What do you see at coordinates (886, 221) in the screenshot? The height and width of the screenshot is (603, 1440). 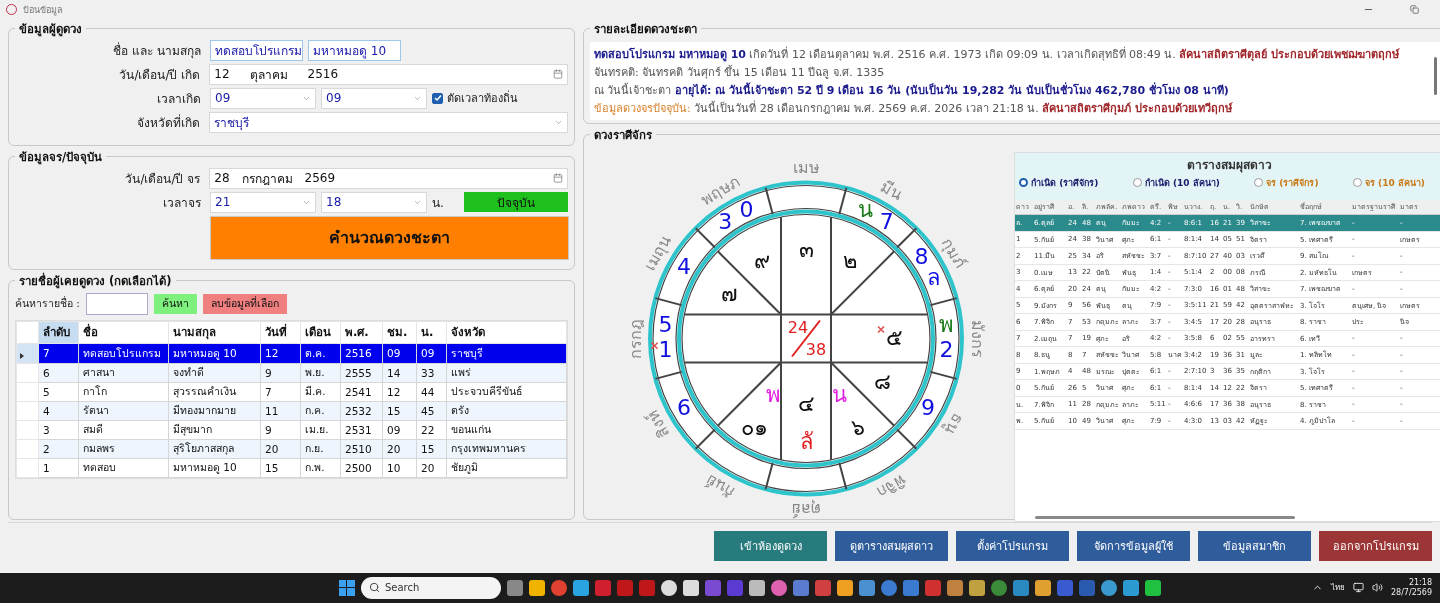 I see `ring-mark: 7` at bounding box center [886, 221].